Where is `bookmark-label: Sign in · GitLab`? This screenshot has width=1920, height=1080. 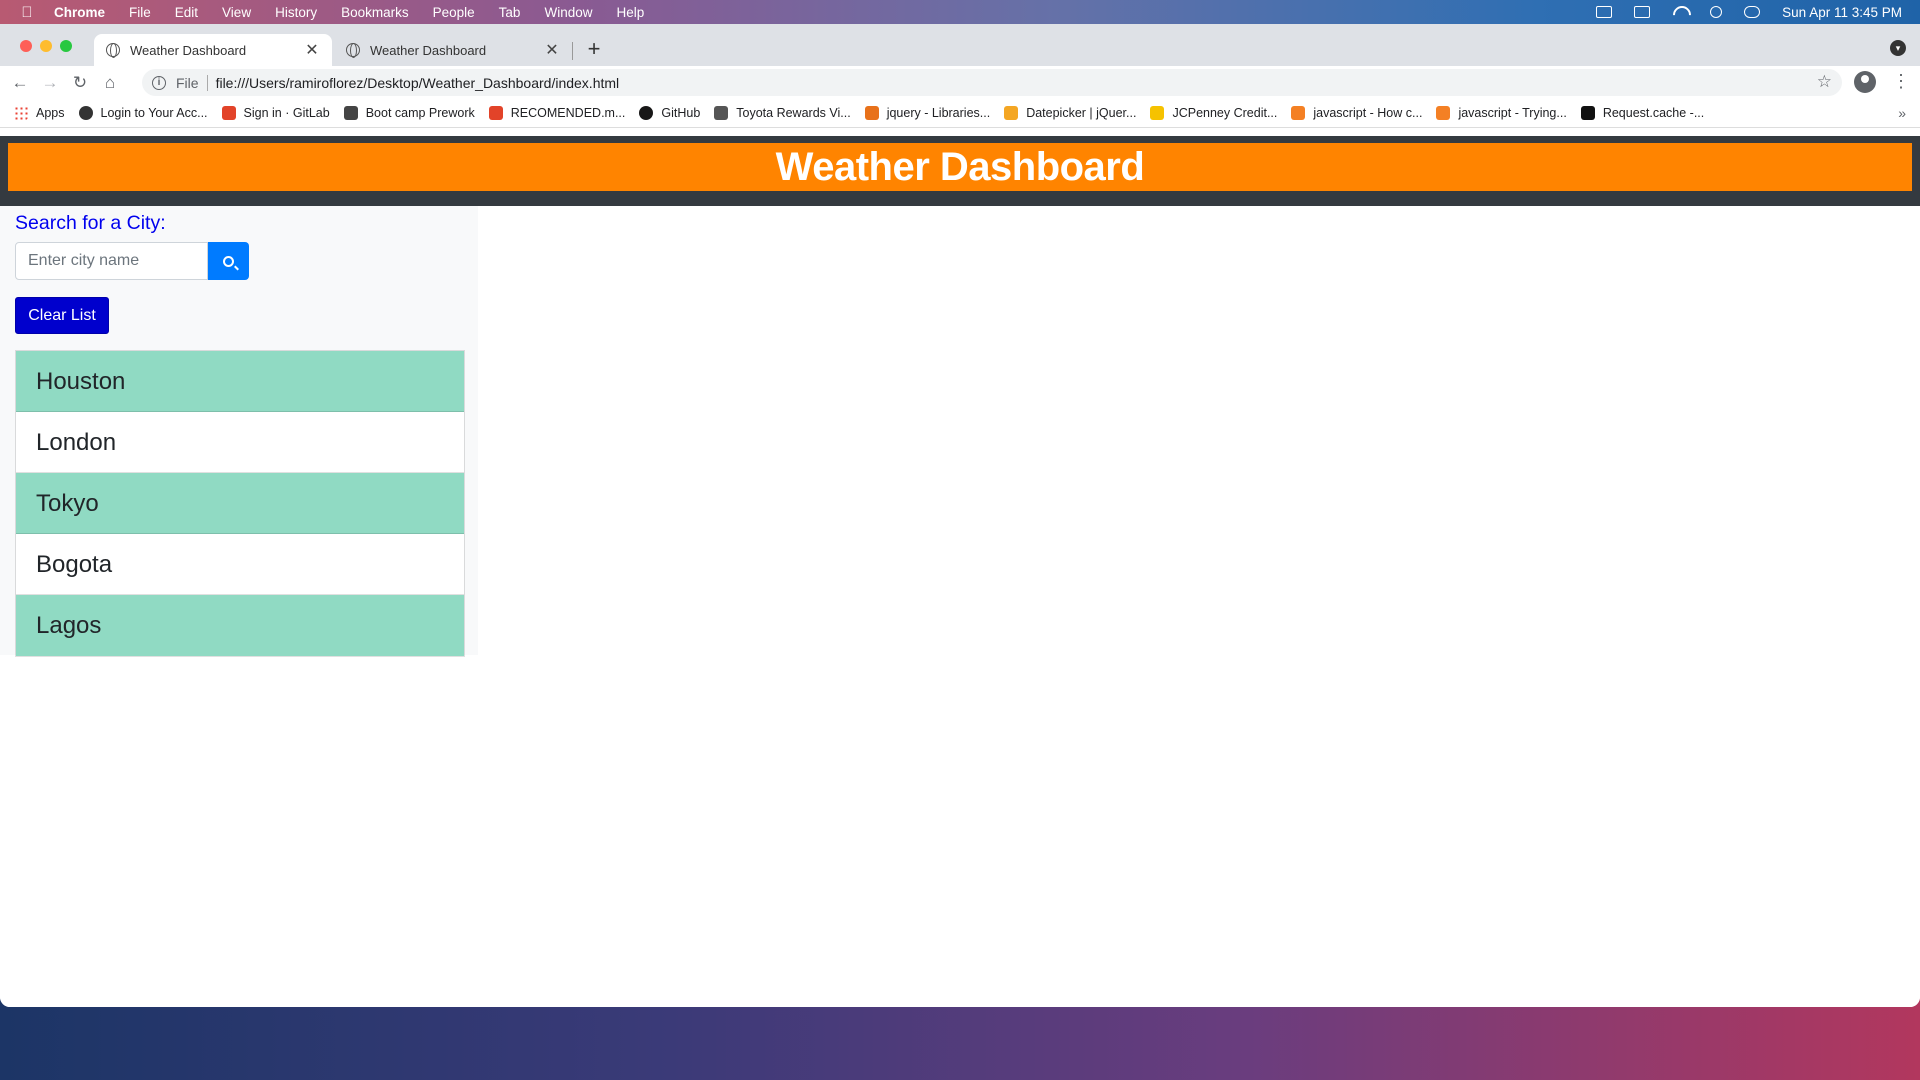 bookmark-label: Sign in · GitLab is located at coordinates (286, 113).